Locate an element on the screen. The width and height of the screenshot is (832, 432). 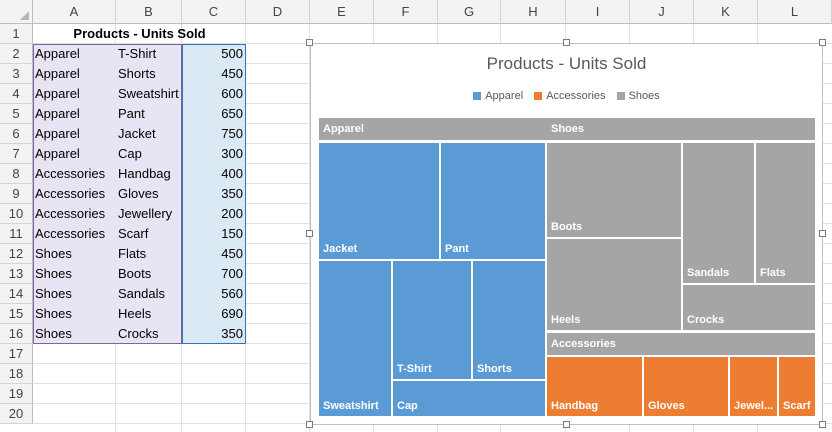
row-header-6: 6 is located at coordinates (16, 134).